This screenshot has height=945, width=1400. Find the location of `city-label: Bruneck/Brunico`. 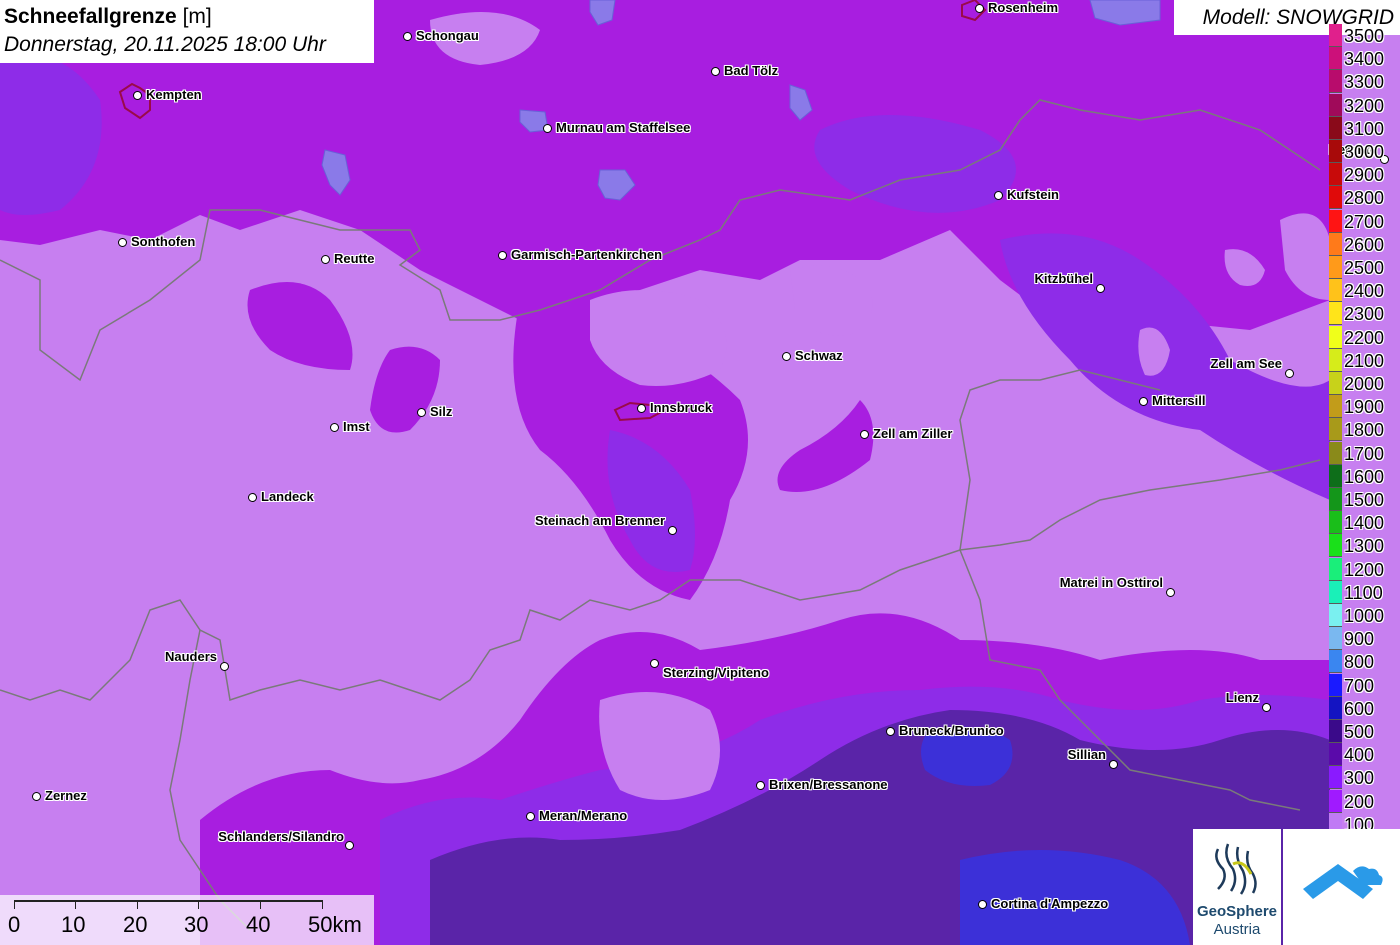

city-label: Bruneck/Brunico is located at coordinates (951, 730).